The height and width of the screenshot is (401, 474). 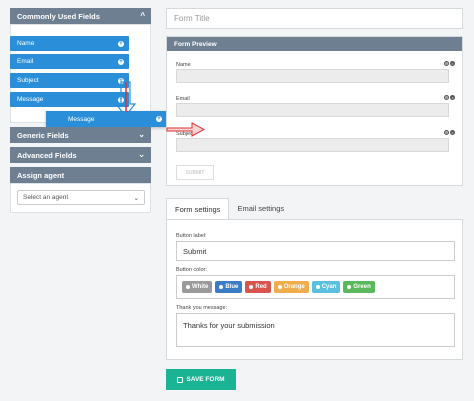 I want to click on dragging-field-label: Message, so click(x=81, y=119).